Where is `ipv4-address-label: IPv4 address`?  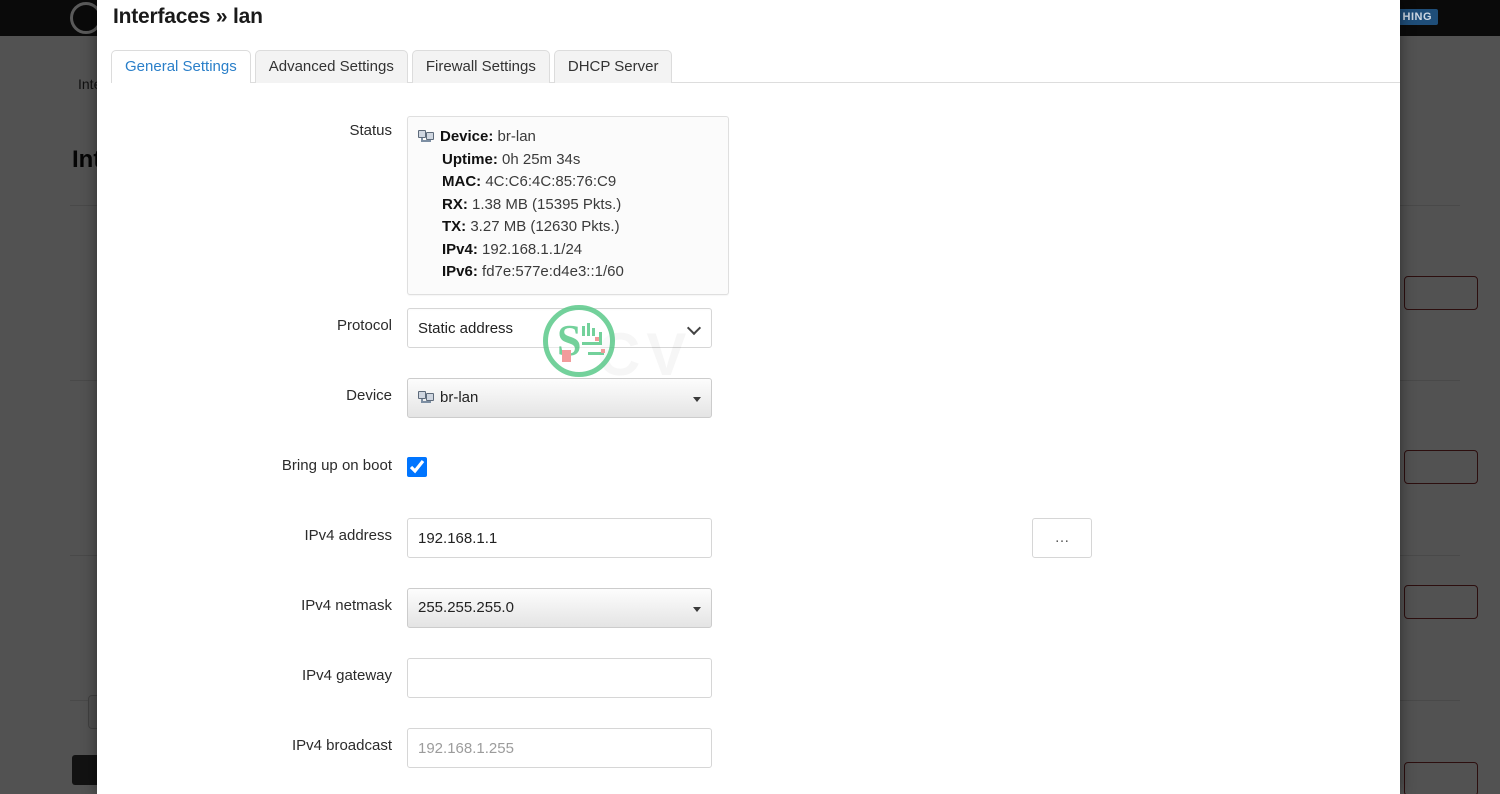
ipv4-address-label: IPv4 address is located at coordinates (348, 535).